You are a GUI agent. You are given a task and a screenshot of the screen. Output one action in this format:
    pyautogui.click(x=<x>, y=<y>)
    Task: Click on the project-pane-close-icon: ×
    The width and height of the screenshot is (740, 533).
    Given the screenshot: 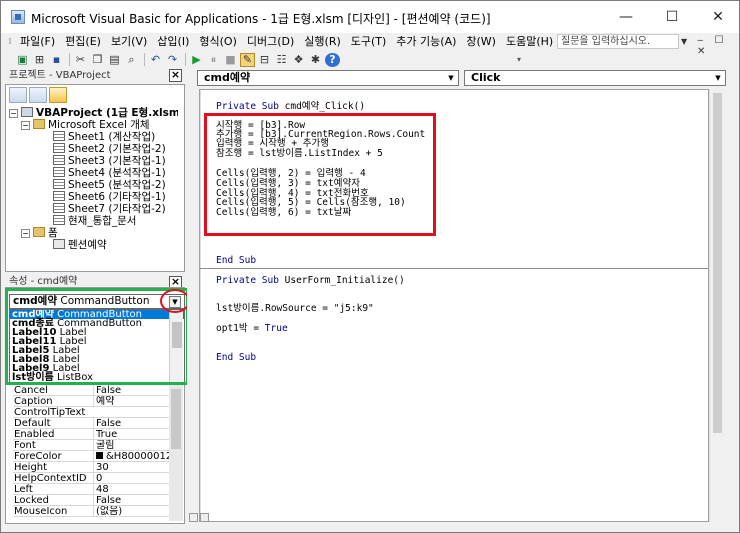 What is the action you would take?
    pyautogui.click(x=175, y=75)
    